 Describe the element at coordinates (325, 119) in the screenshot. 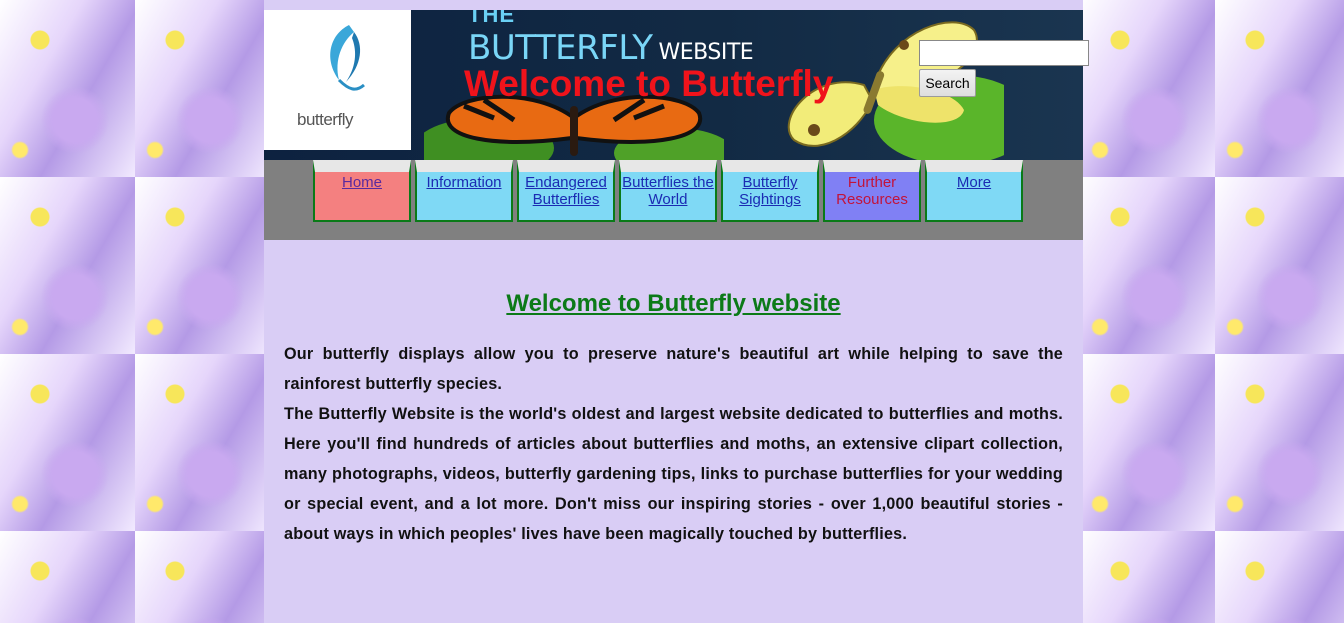

I see `logo-text: butterfly` at that location.